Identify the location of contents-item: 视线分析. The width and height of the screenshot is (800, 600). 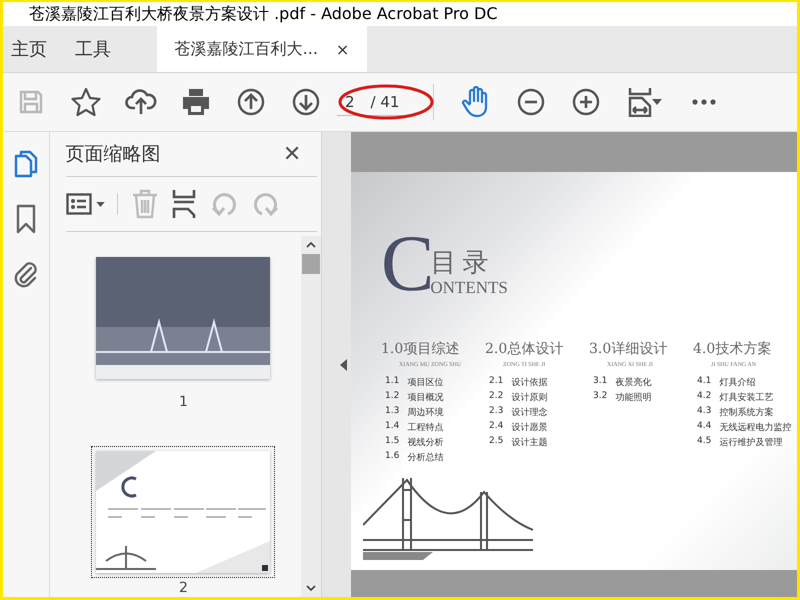
(425, 442).